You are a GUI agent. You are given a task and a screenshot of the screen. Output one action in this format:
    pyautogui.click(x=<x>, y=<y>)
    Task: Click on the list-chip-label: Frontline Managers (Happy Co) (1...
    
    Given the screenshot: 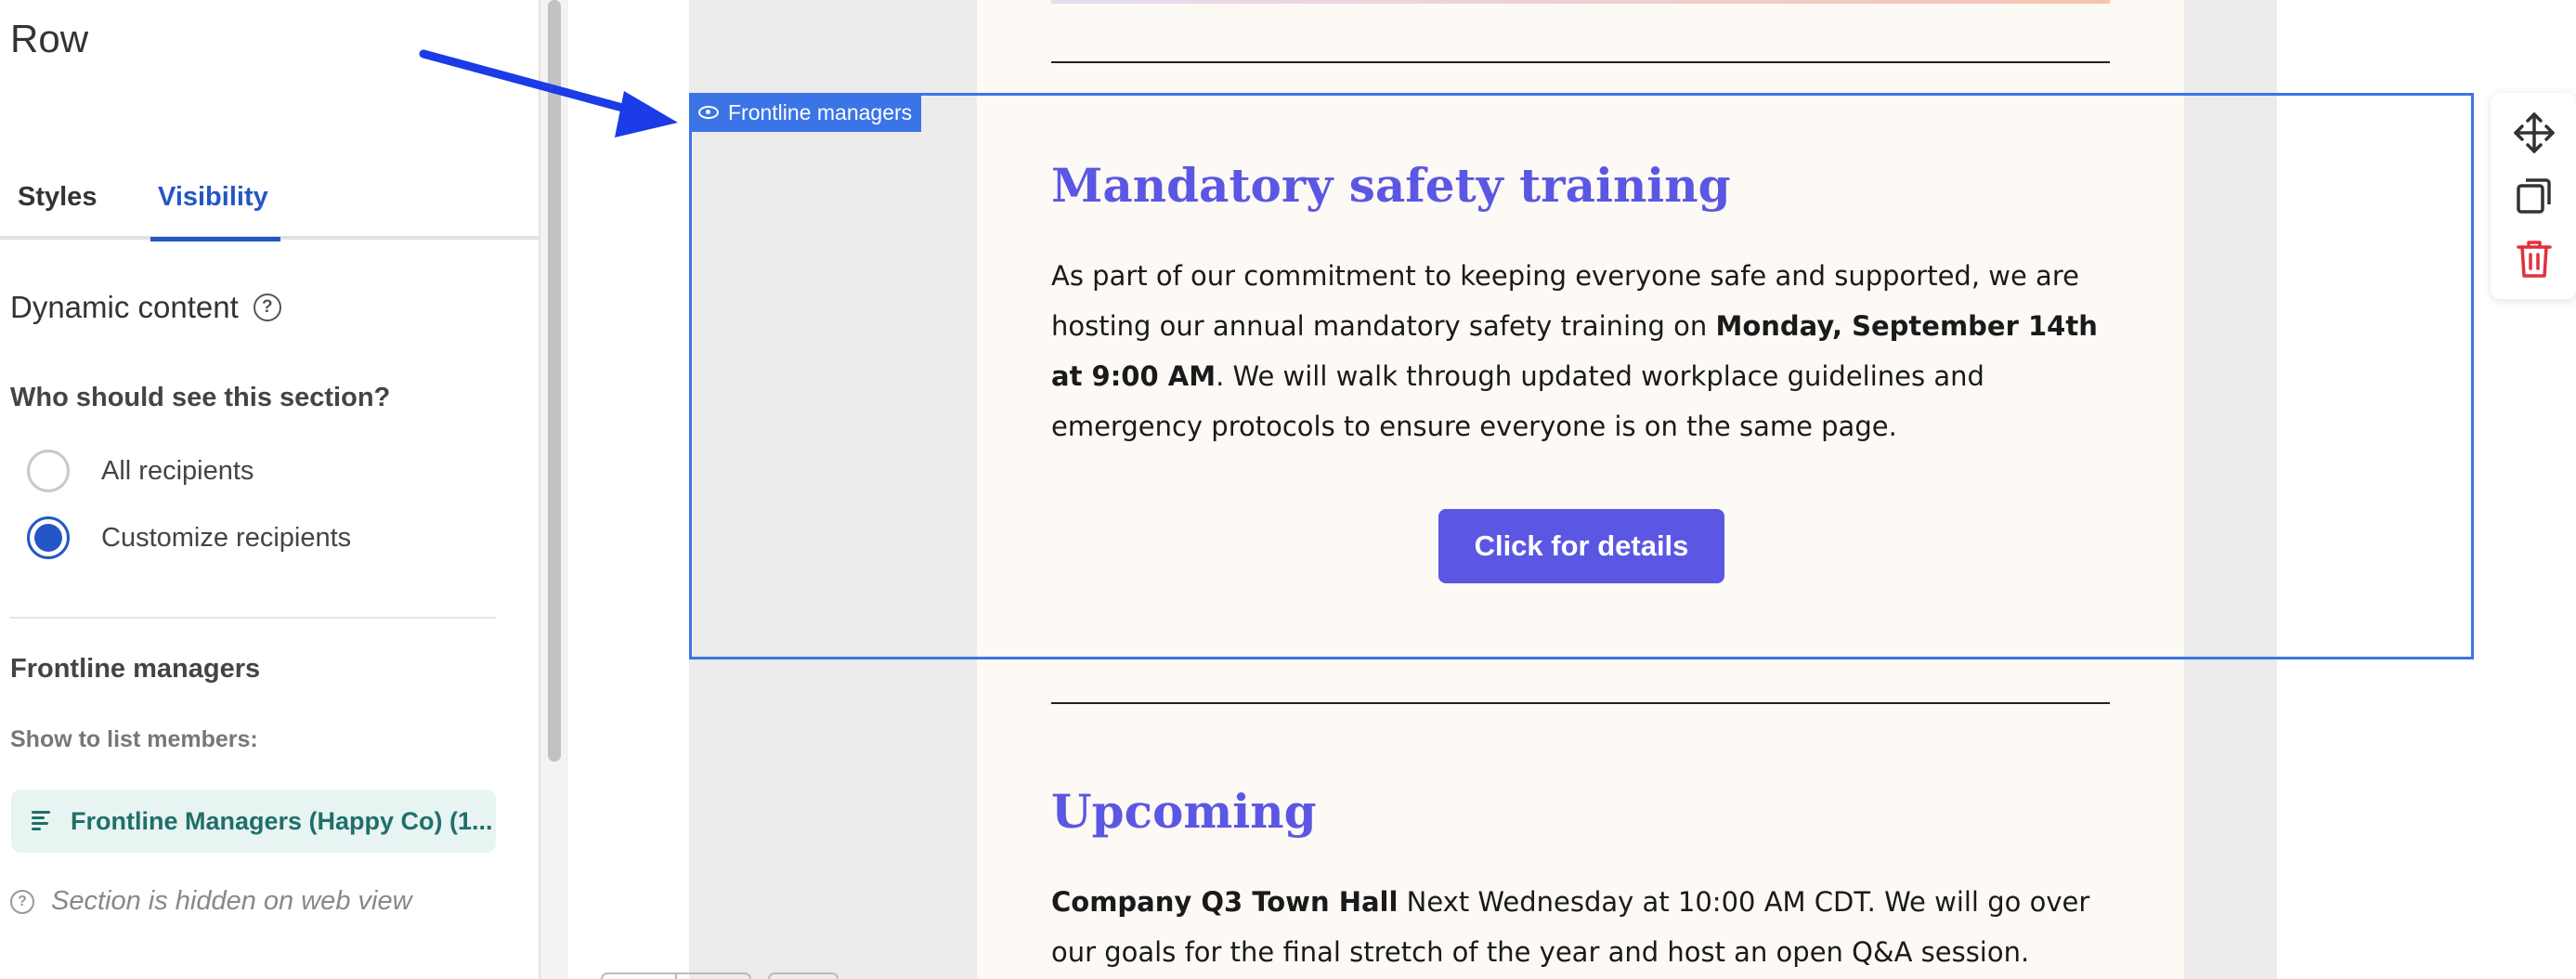 What is the action you would take?
    pyautogui.click(x=282, y=820)
    